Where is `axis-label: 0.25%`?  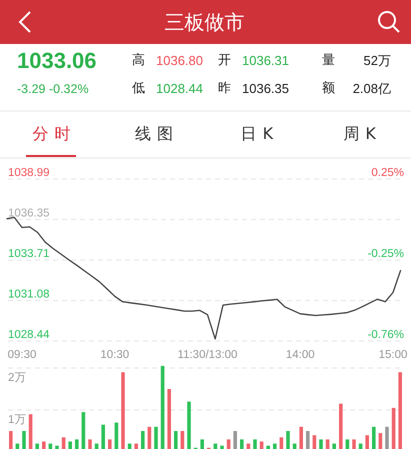
axis-label: 0.25% is located at coordinates (387, 173).